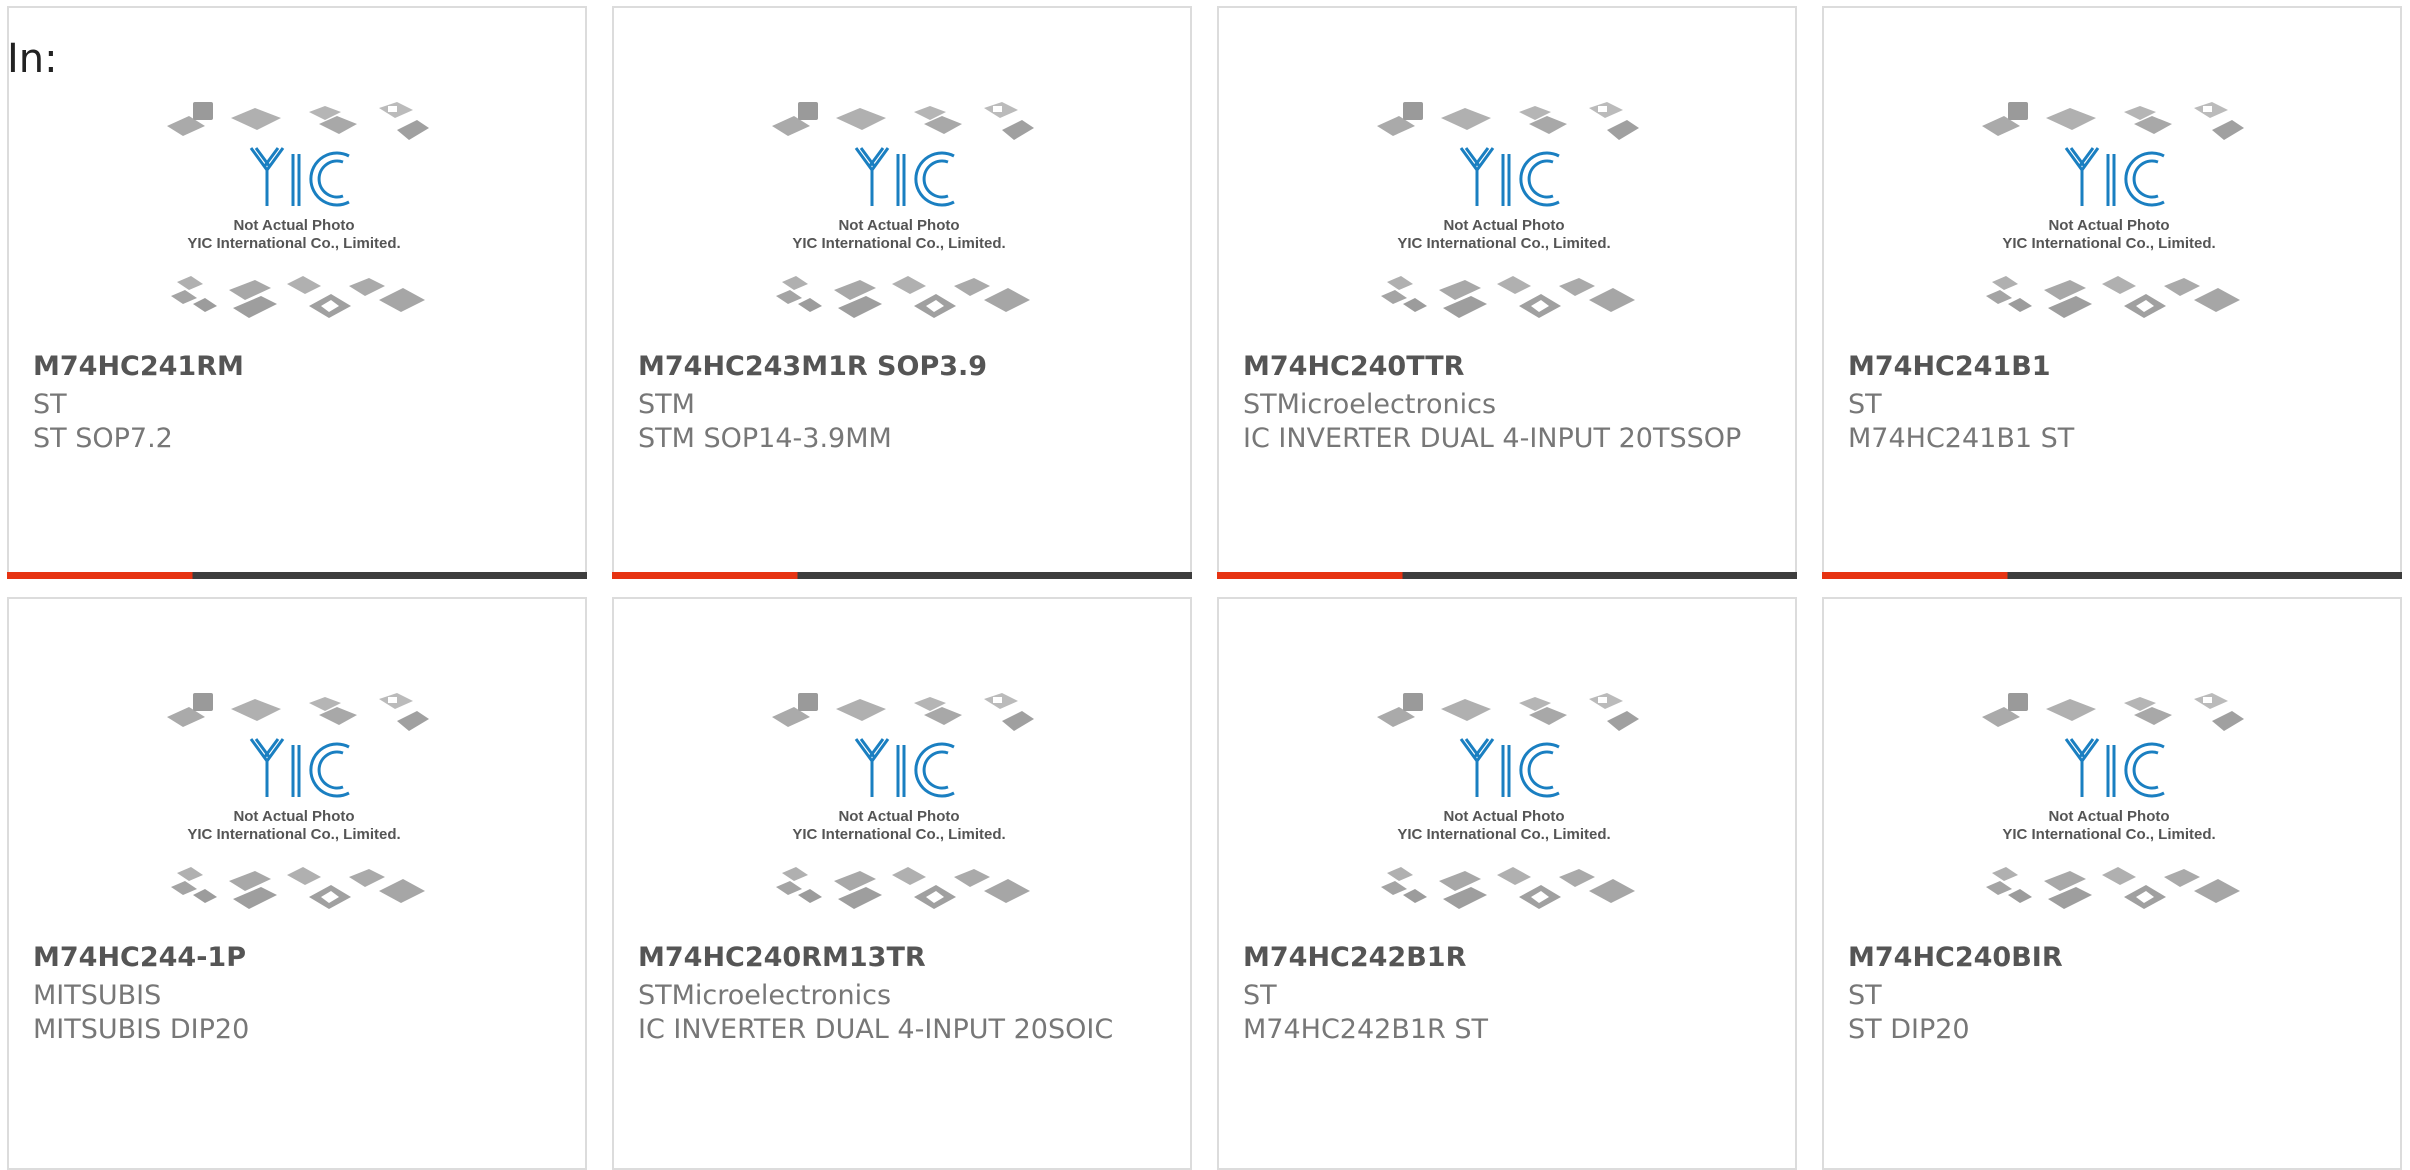 The width and height of the screenshot is (2410, 1170). Describe the element at coordinates (876, 1029) in the screenshot. I see `description: IC INVERTER DUAL 4-INPUT 20SOIC` at that location.